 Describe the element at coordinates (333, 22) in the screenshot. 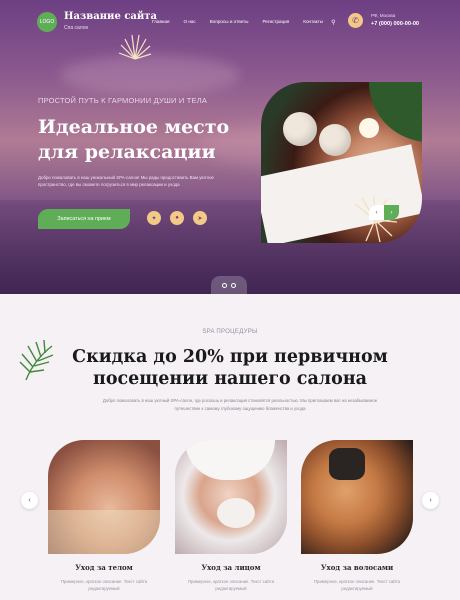

I see `search-icon: ⚲` at that location.